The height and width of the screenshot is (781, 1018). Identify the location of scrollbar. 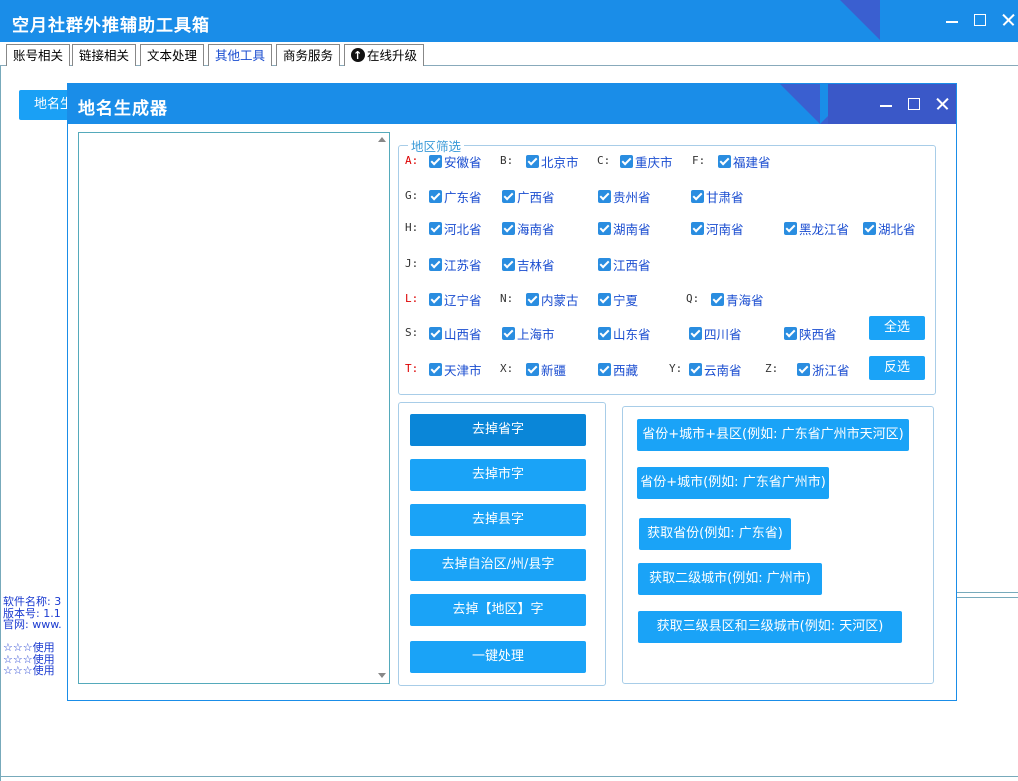
(381, 408).